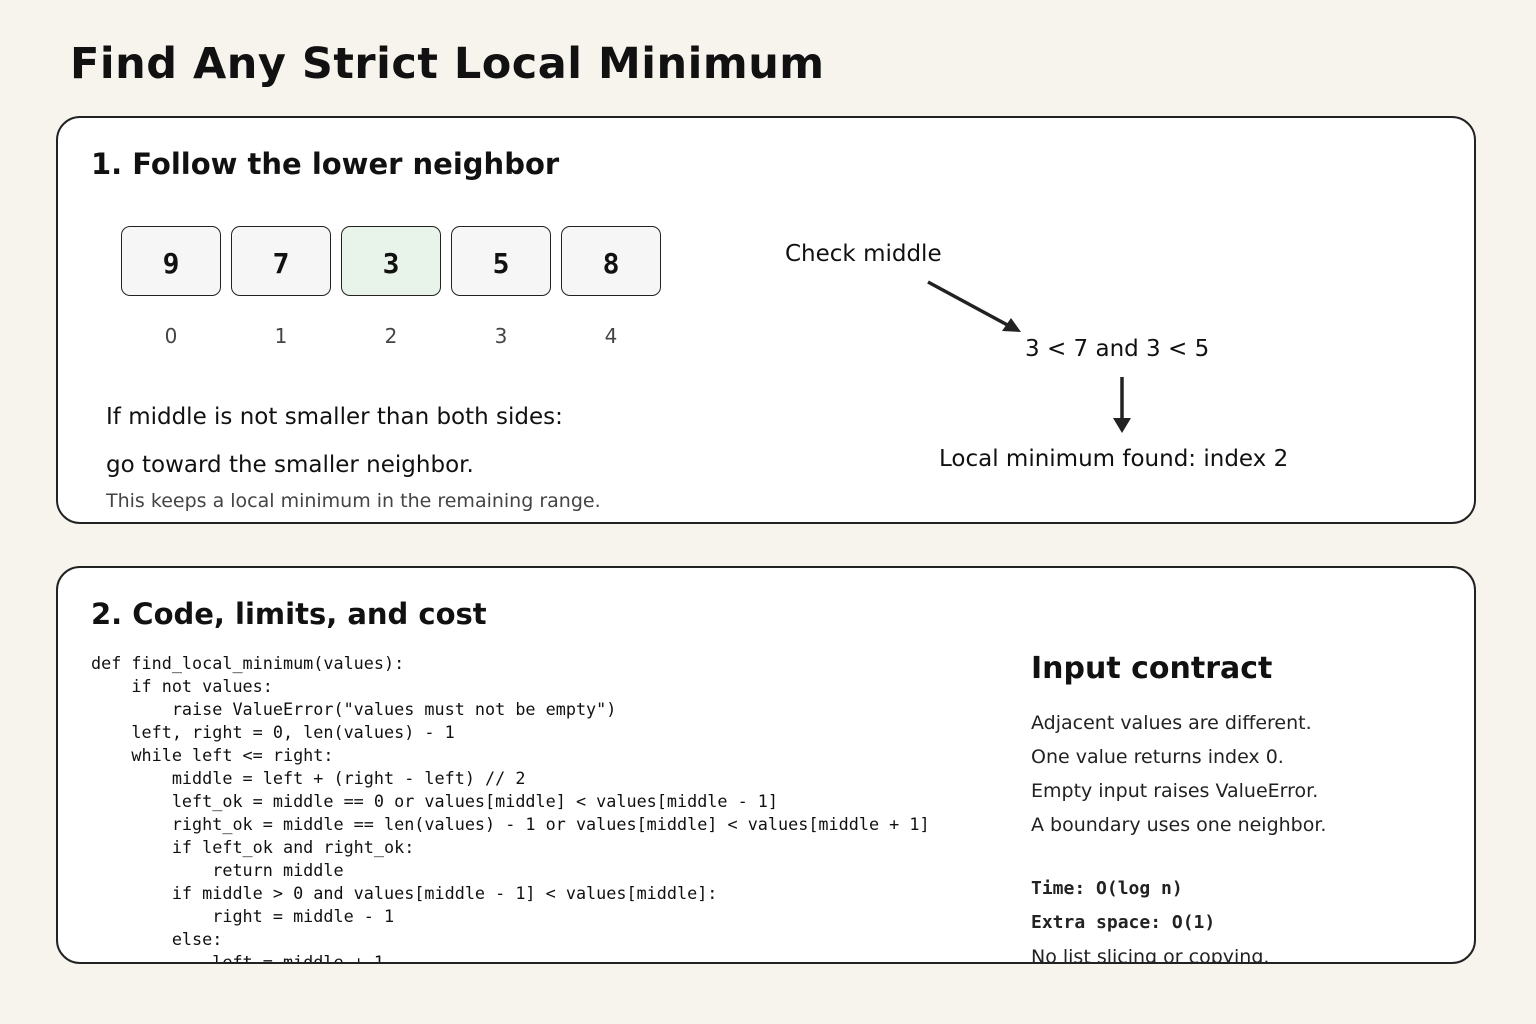  What do you see at coordinates (1011, 325) in the screenshot?
I see `check-arrow-head` at bounding box center [1011, 325].